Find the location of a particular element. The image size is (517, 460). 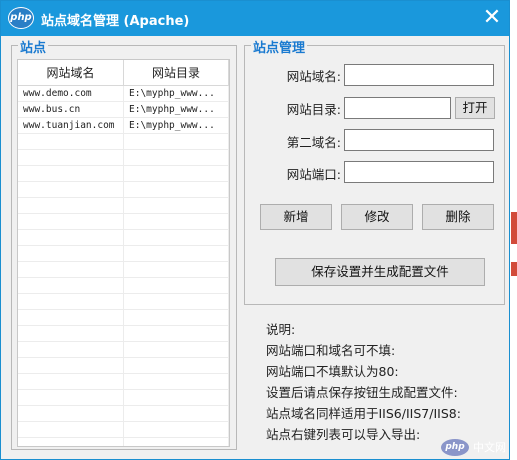

second-domain-label: 第二域名: is located at coordinates (313, 142).